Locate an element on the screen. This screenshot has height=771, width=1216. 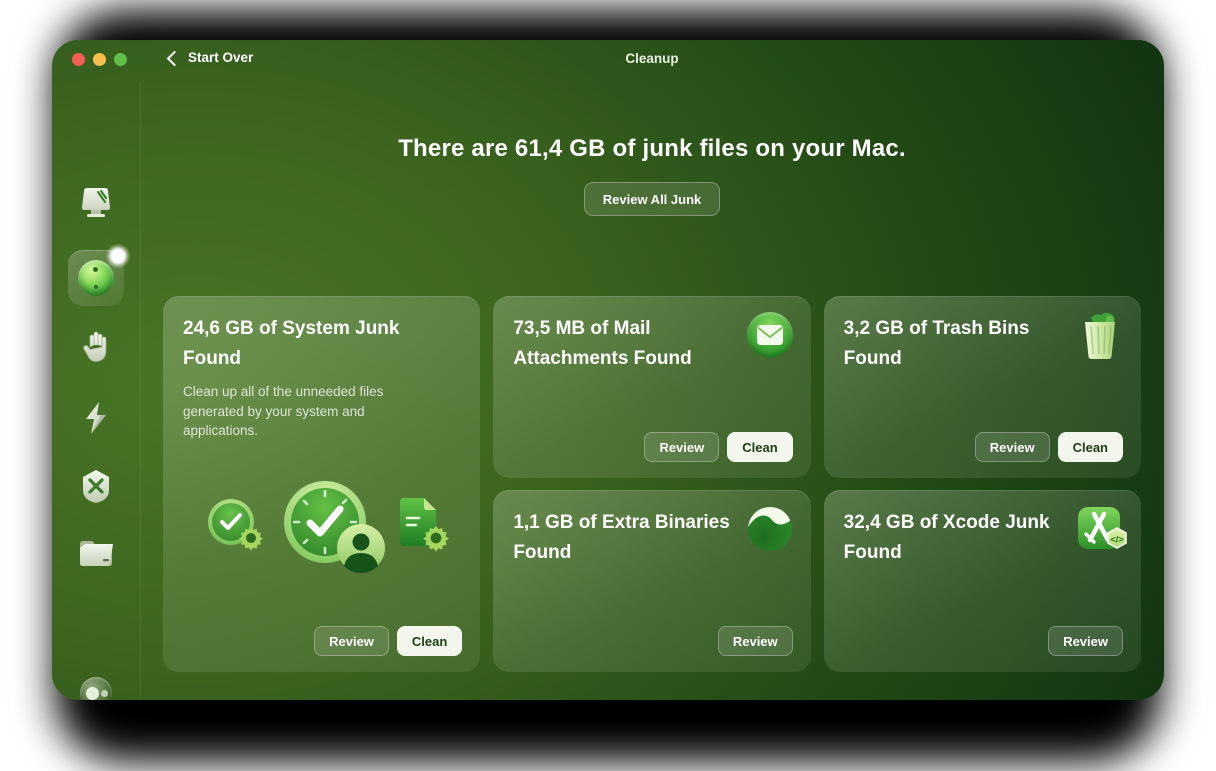
lightning-icon is located at coordinates (96, 418).